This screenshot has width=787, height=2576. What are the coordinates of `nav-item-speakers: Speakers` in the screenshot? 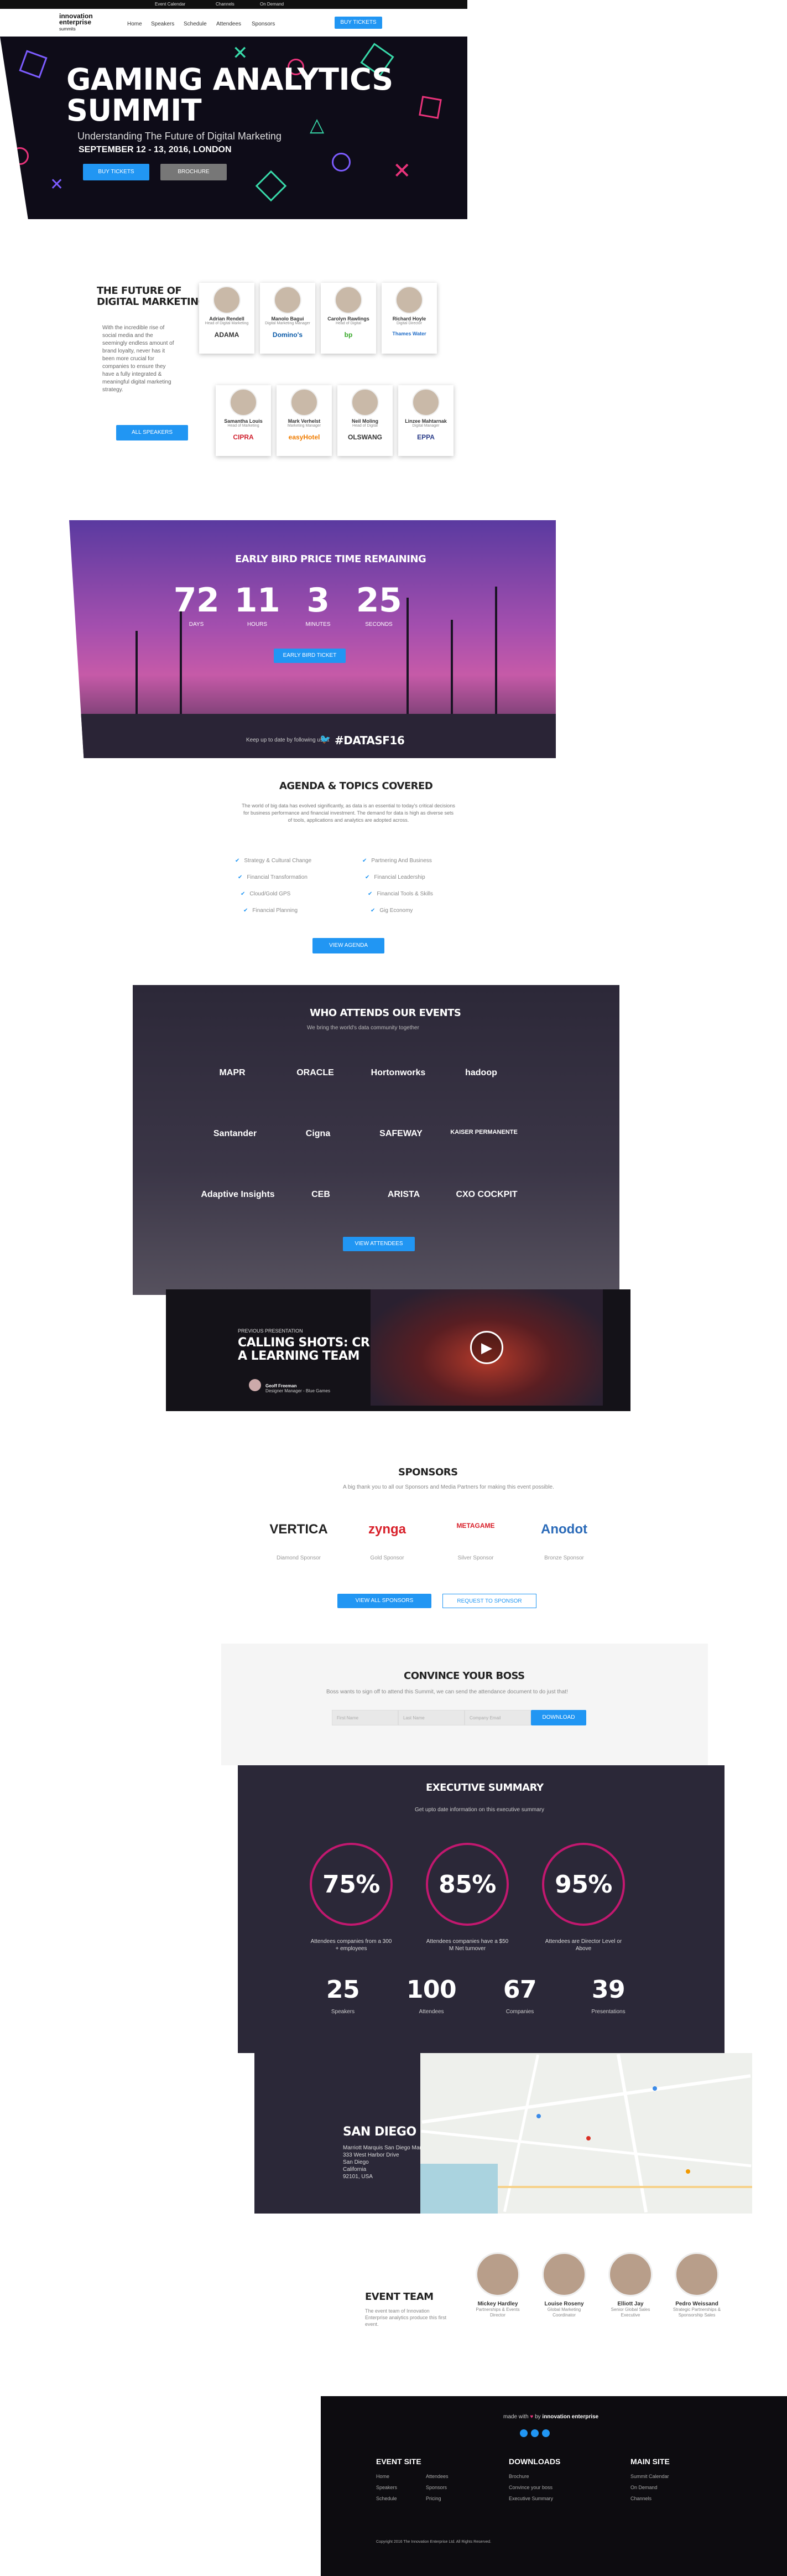 It's located at (162, 24).